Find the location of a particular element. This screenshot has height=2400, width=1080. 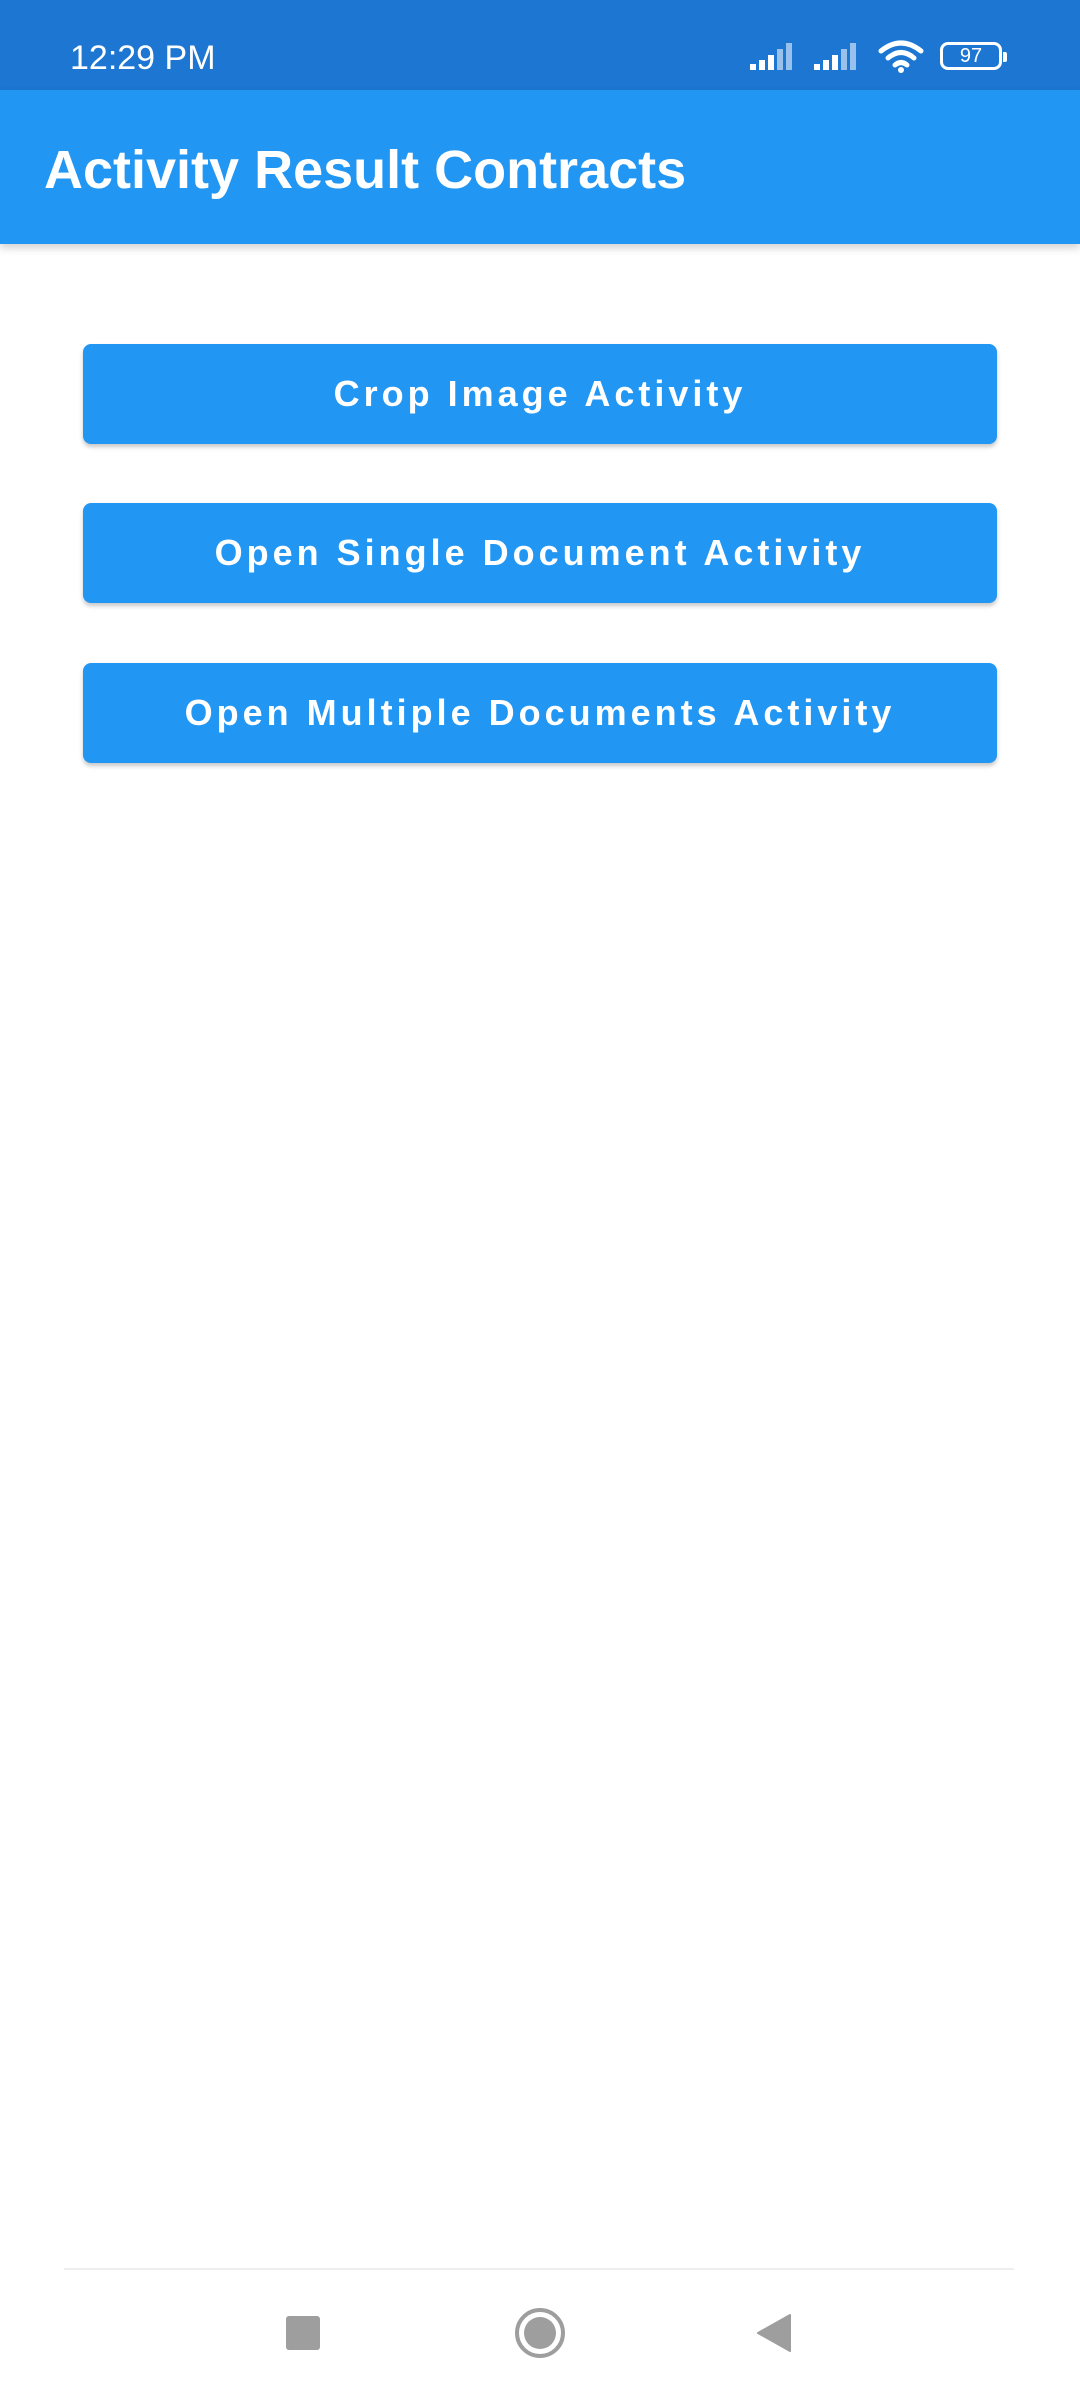

open-multiple-documents-activity-button: Open Multiple Documents Activity is located at coordinates (540, 713).